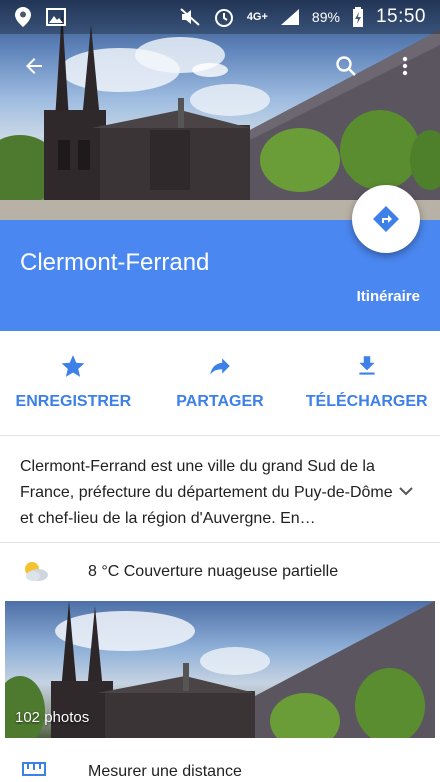 This screenshot has height=782, width=440. Describe the element at coordinates (366, 383) in the screenshot. I see `download-button: TÉLÉCHARGER` at that location.